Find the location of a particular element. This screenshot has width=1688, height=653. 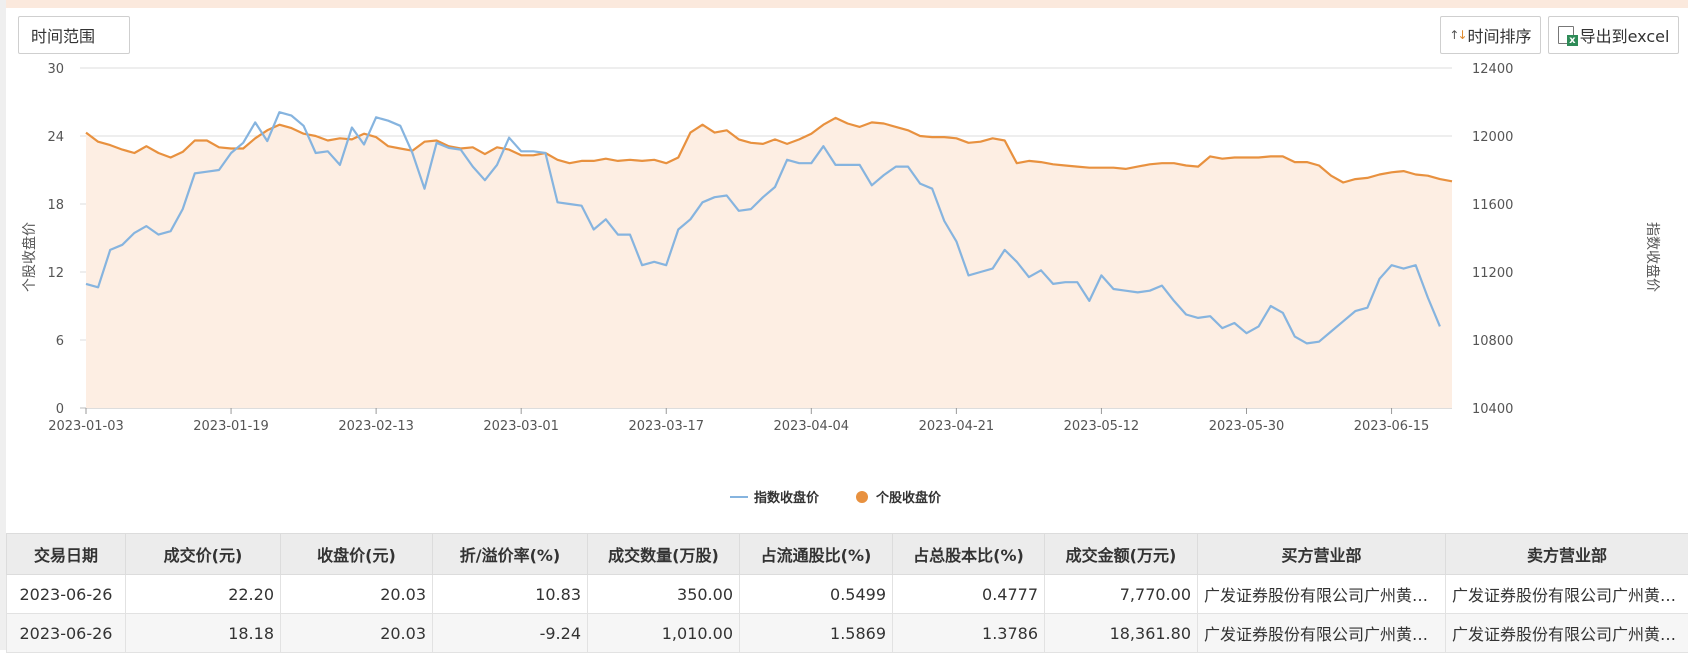

time-sort-button: ↑↓ 时间排序 is located at coordinates (1490, 35).